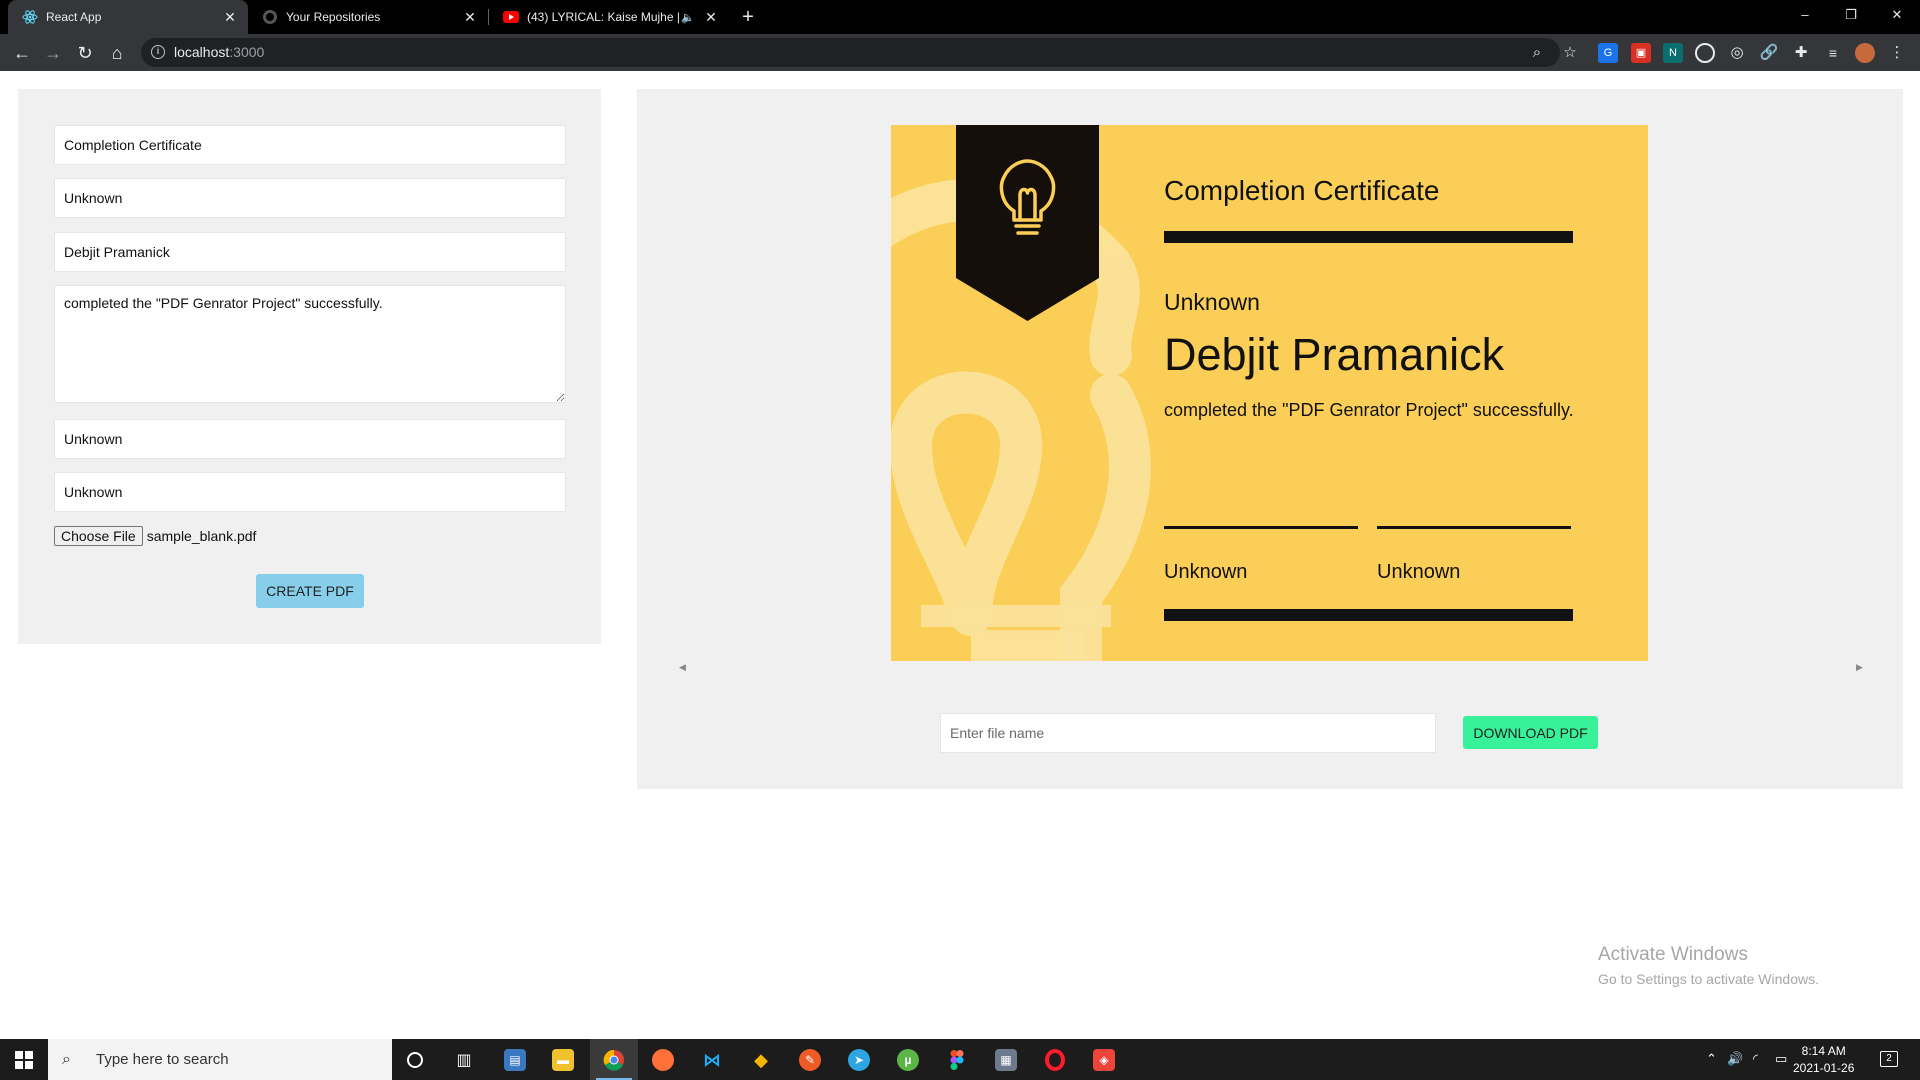  What do you see at coordinates (1673, 954) in the screenshot?
I see `watermark-line-1: Activate Windows` at bounding box center [1673, 954].